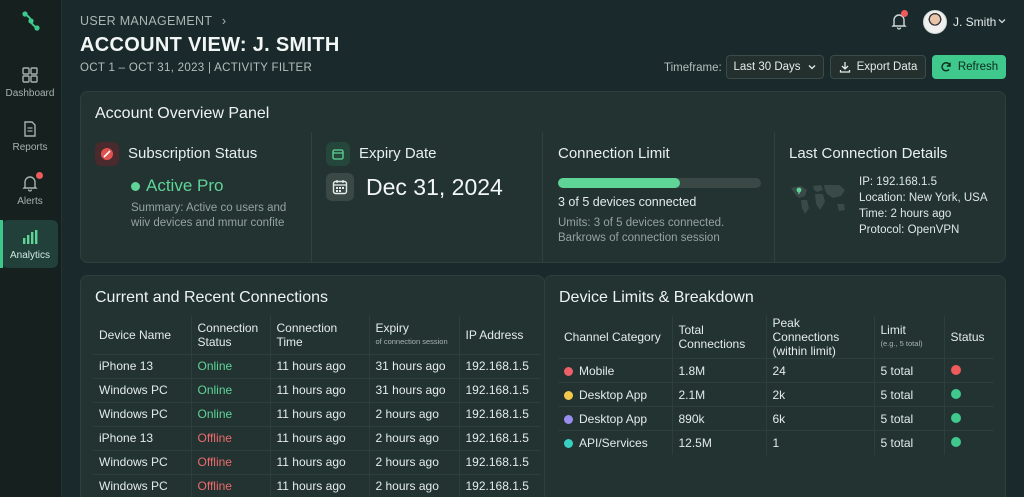 Image resolution: width=1024 pixels, height=497 pixels. What do you see at coordinates (185, 185) in the screenshot?
I see `status-text: Active Pro` at bounding box center [185, 185].